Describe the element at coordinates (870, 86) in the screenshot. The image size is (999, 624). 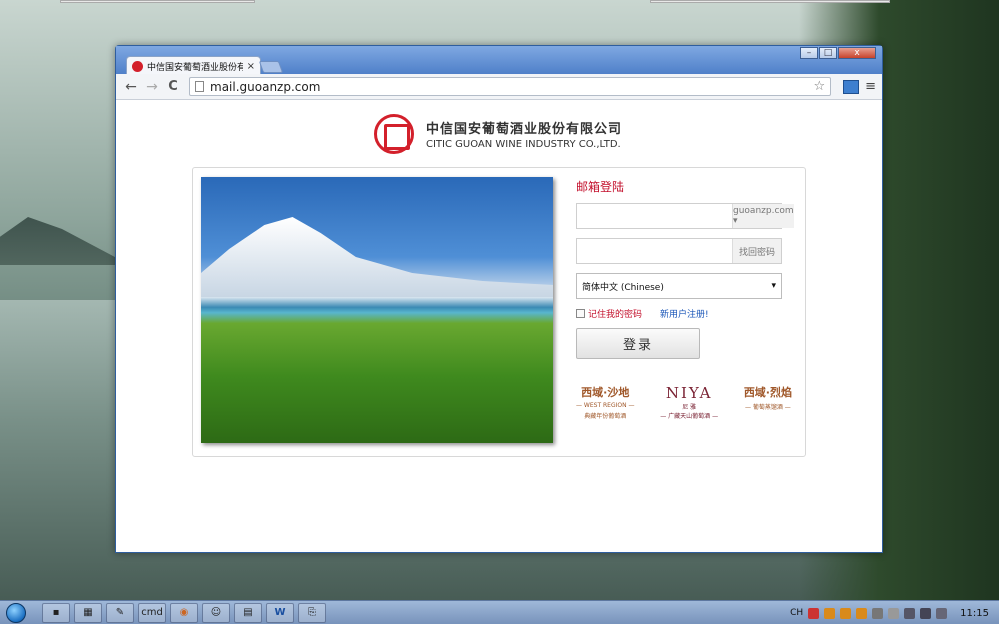
I see `menu-icon: ≡` at that location.